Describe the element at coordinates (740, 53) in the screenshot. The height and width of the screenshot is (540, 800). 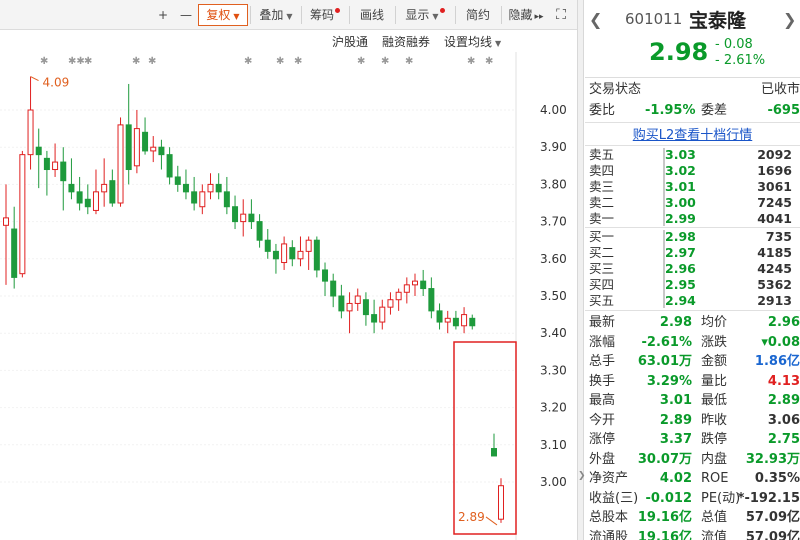
I see `price-change: - 0.08 - 2.61%` at that location.